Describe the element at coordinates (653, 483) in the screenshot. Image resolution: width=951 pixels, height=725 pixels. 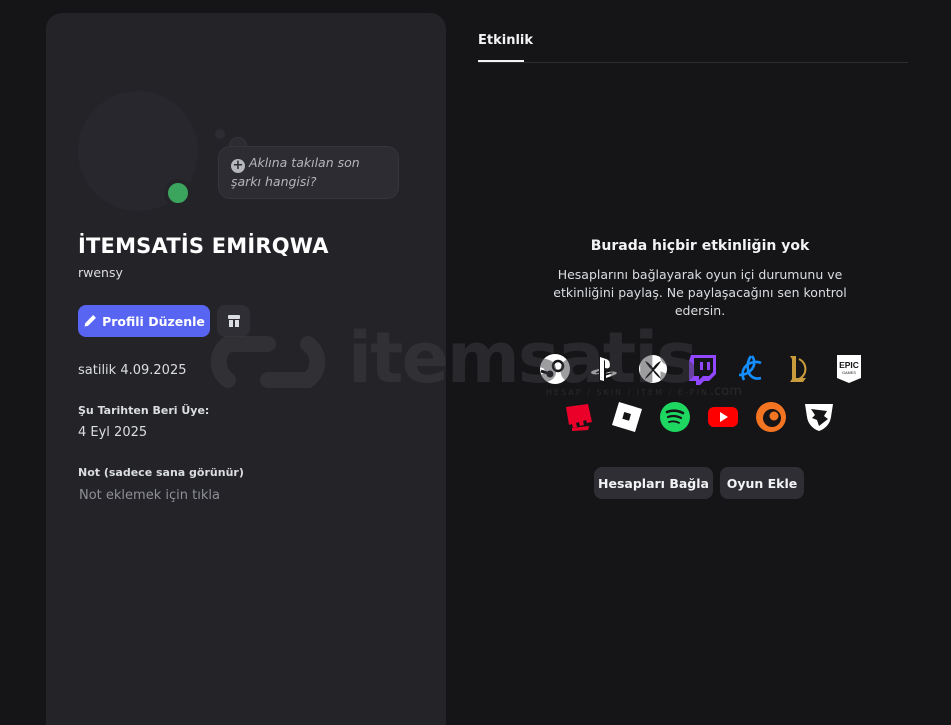
I see `connect-accounts-button: Hesapları Bağla` at that location.